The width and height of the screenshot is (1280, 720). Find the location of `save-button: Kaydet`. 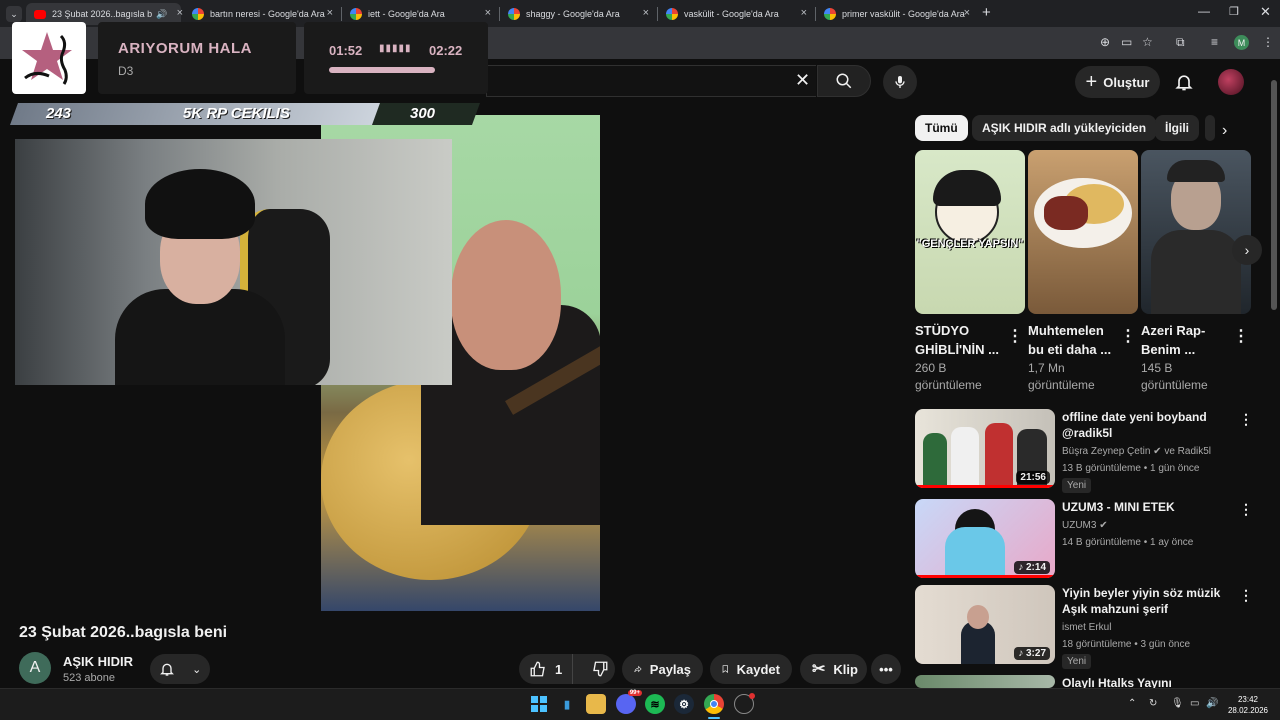

save-button: Kaydet is located at coordinates (751, 669).